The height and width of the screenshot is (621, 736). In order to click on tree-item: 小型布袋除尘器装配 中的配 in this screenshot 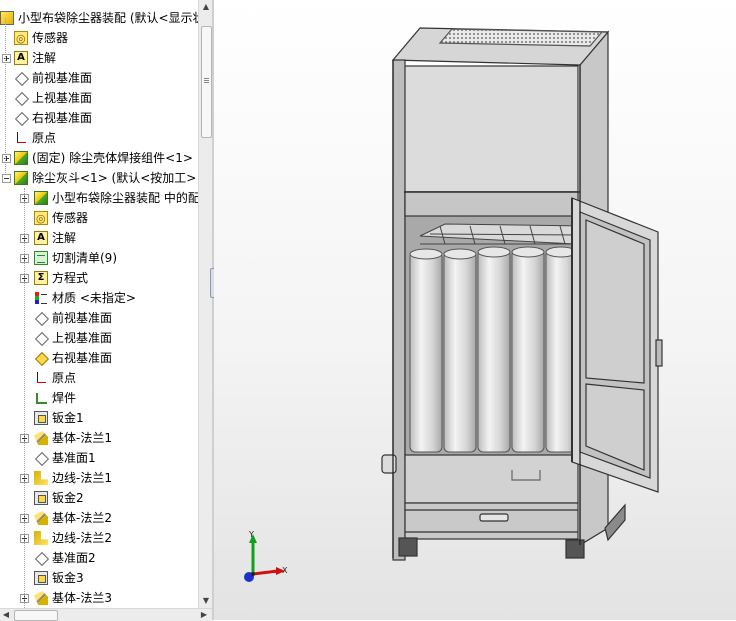, I will do `click(99, 198)`.